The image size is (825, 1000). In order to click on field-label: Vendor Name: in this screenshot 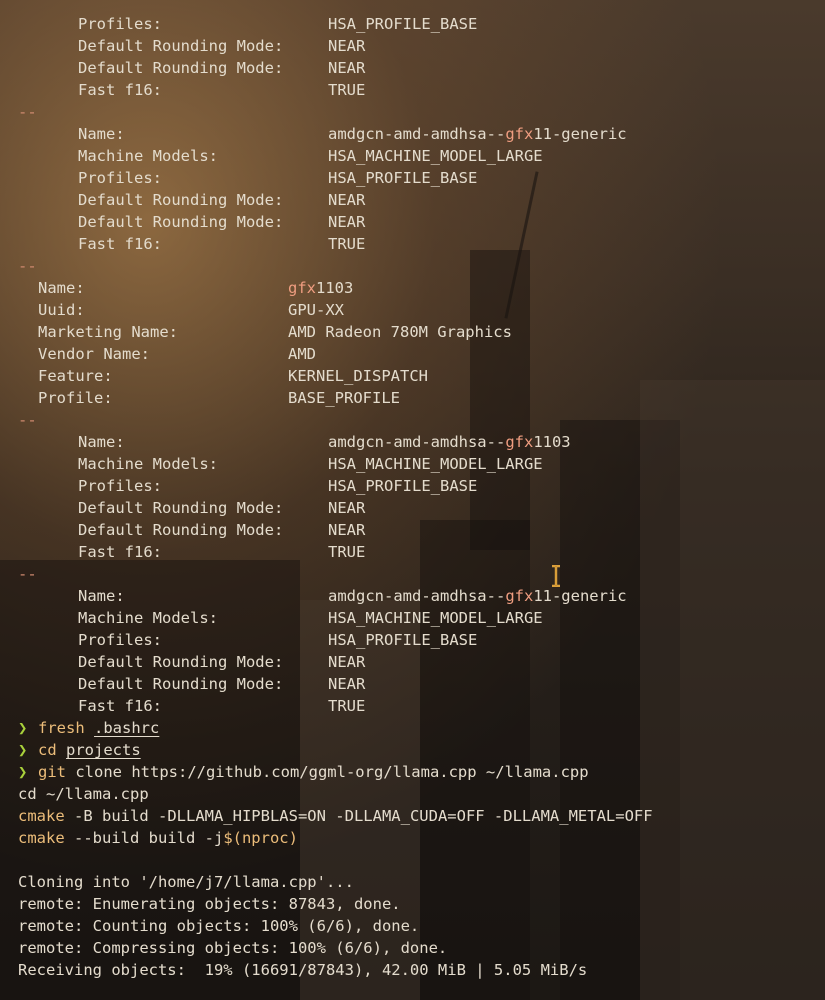, I will do `click(94, 354)`.